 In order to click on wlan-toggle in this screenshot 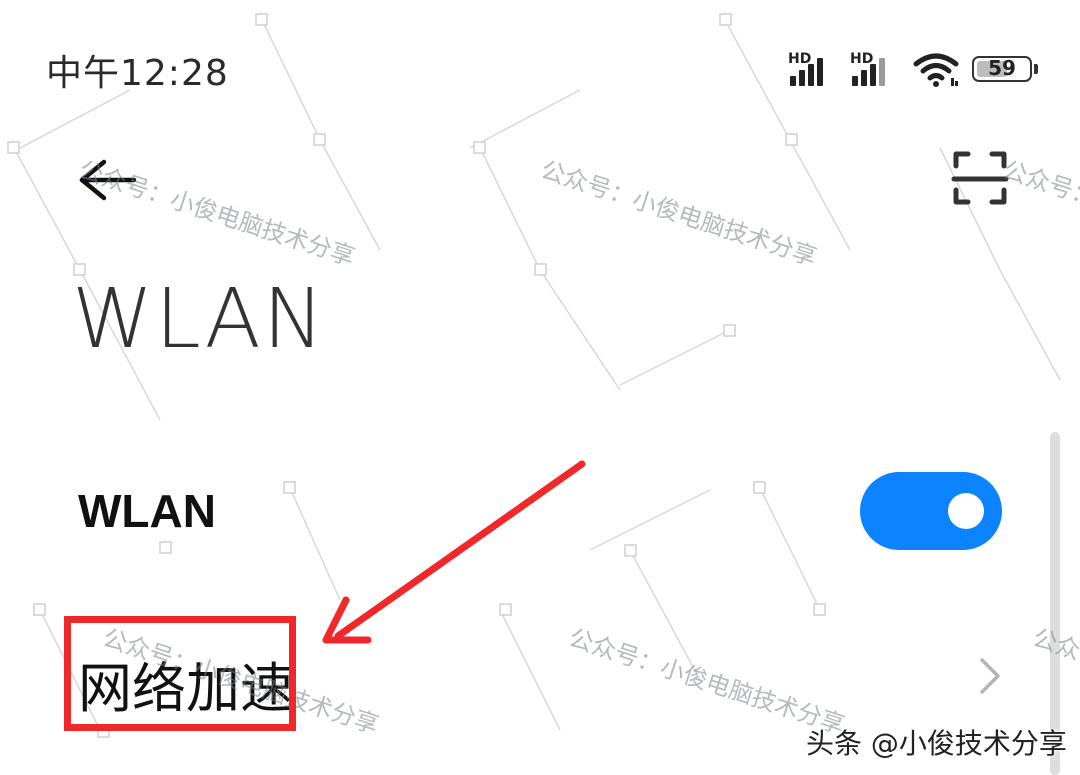, I will do `click(931, 511)`.